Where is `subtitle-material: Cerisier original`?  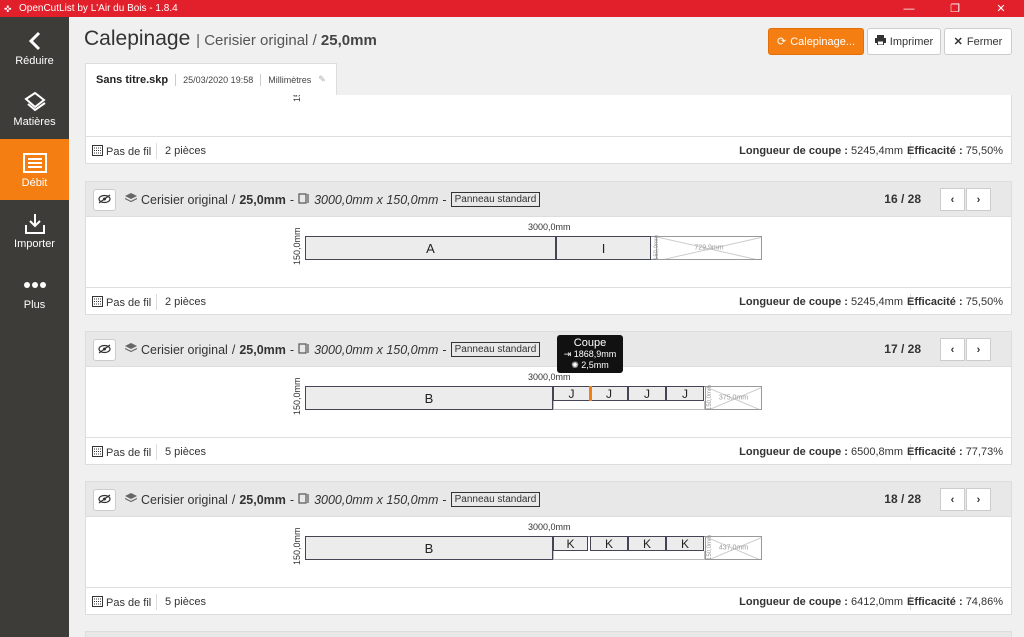 subtitle-material: Cerisier original is located at coordinates (256, 40).